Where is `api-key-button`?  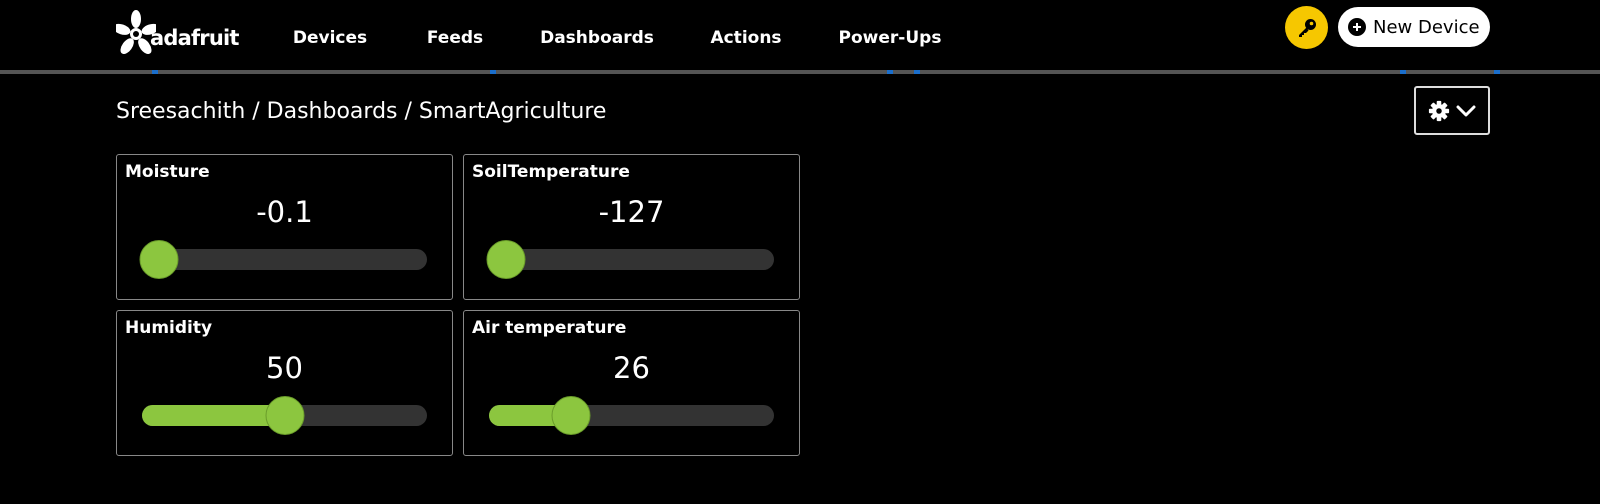
api-key-button is located at coordinates (1306, 27).